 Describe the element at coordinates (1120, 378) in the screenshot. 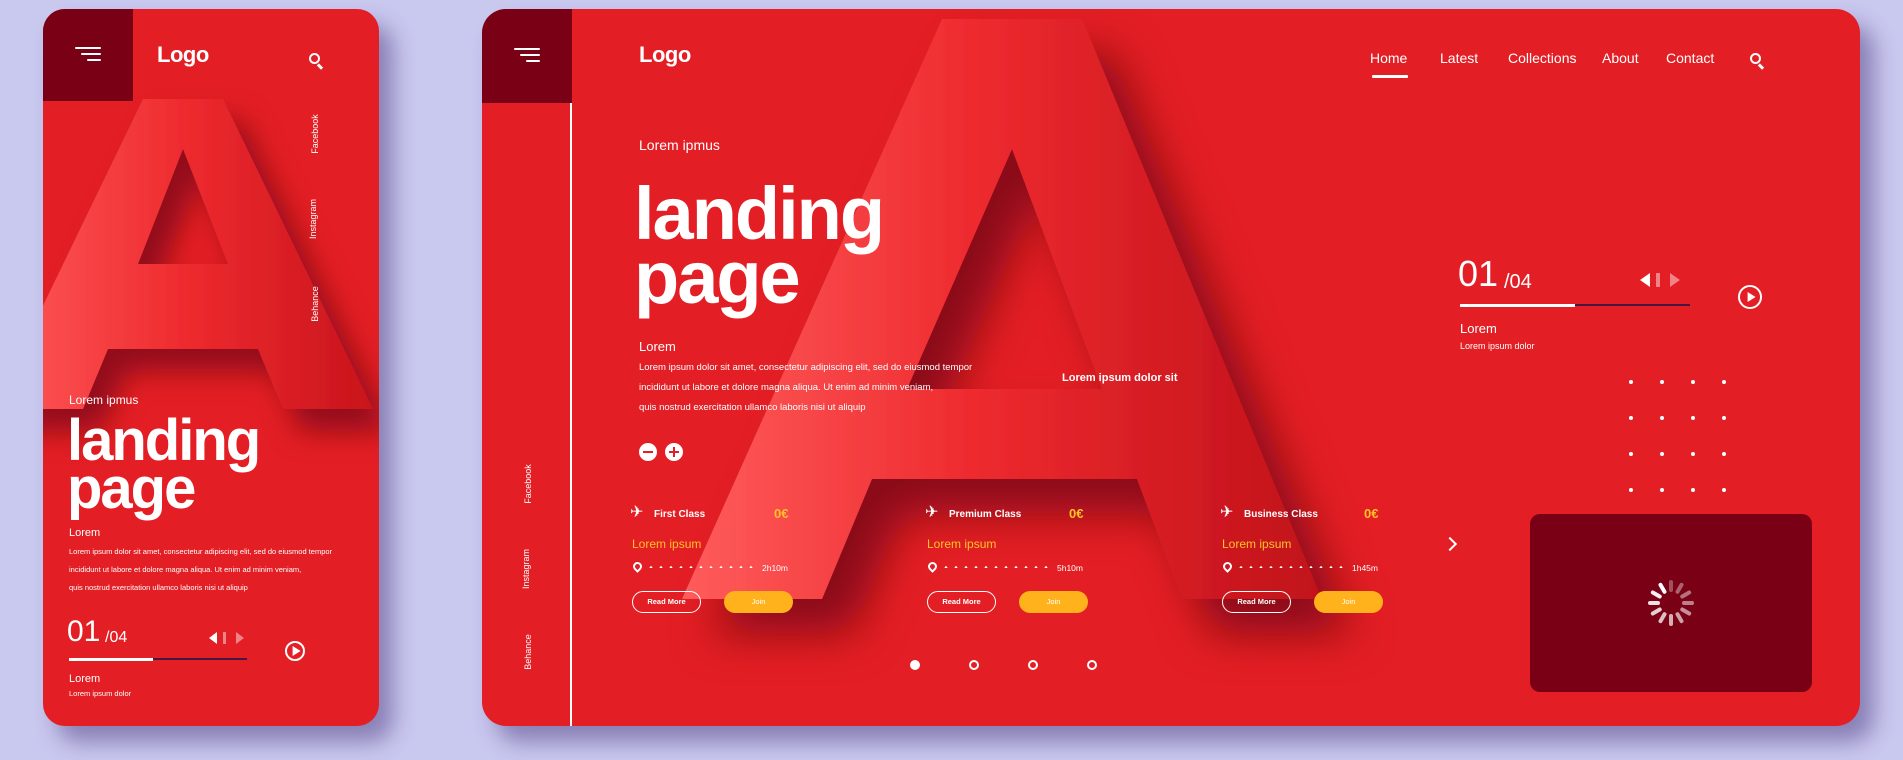

I see `letter-caption: Lorem ipsum dolor sit` at that location.